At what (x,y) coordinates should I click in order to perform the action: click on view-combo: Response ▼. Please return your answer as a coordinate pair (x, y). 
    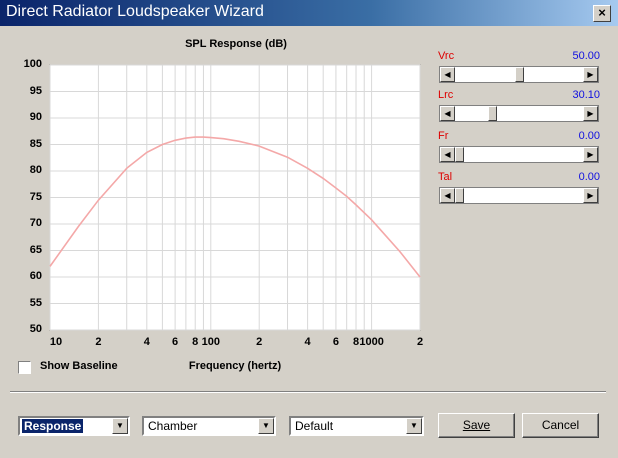
    Looking at the image, I should click on (74, 426).